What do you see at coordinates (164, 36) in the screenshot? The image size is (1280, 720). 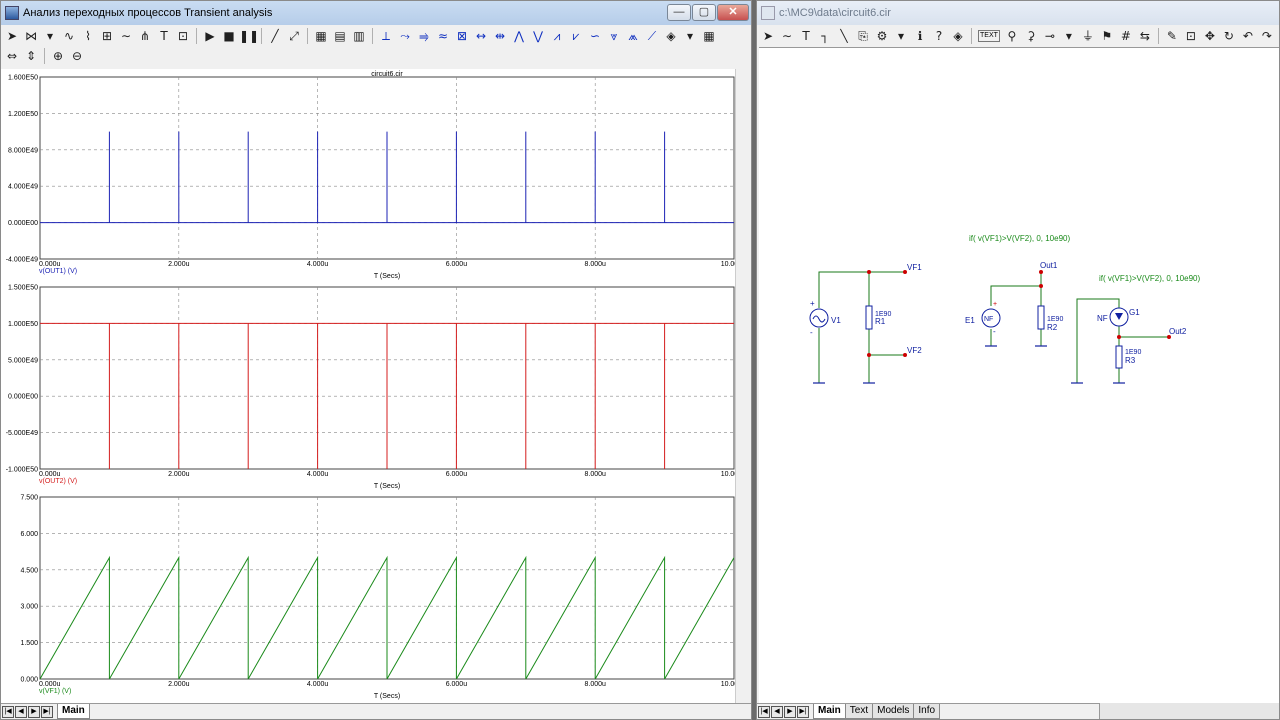 I see `text-icon: T` at bounding box center [164, 36].